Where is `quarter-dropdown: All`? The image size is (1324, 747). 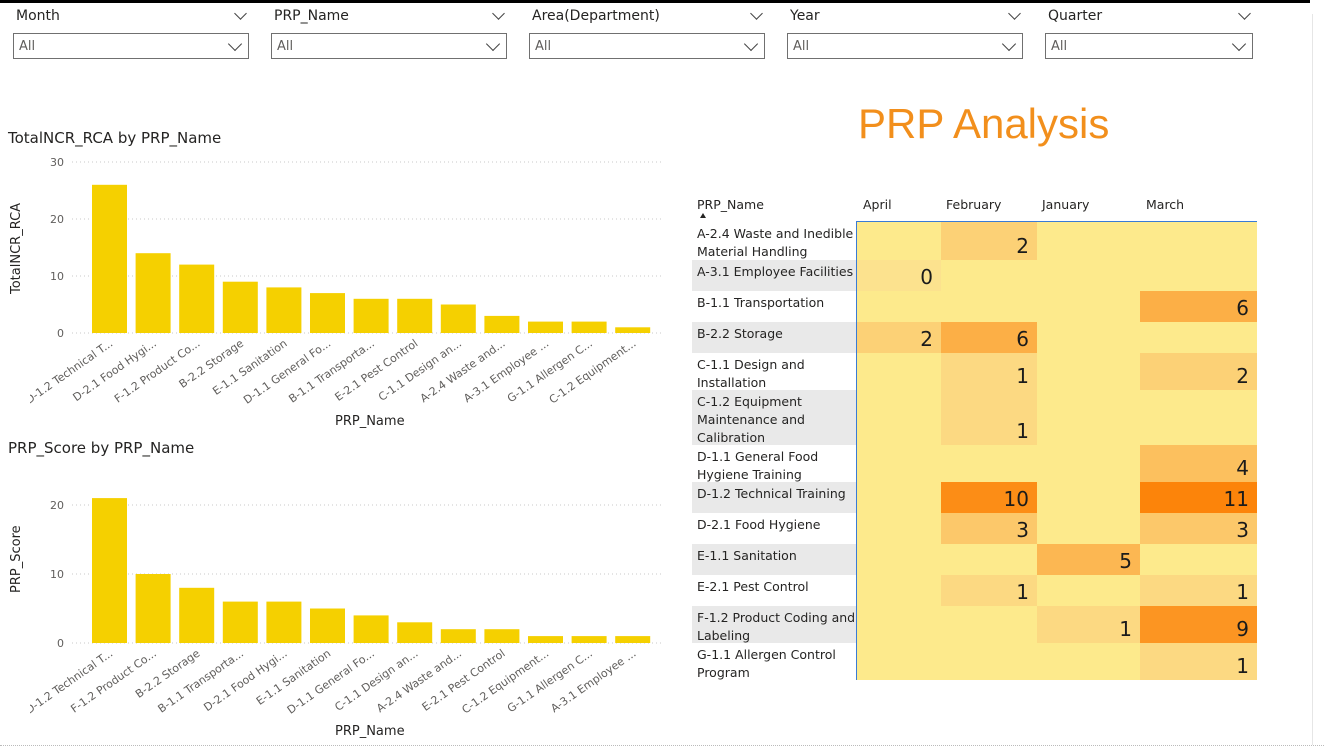
quarter-dropdown: All is located at coordinates (1149, 46).